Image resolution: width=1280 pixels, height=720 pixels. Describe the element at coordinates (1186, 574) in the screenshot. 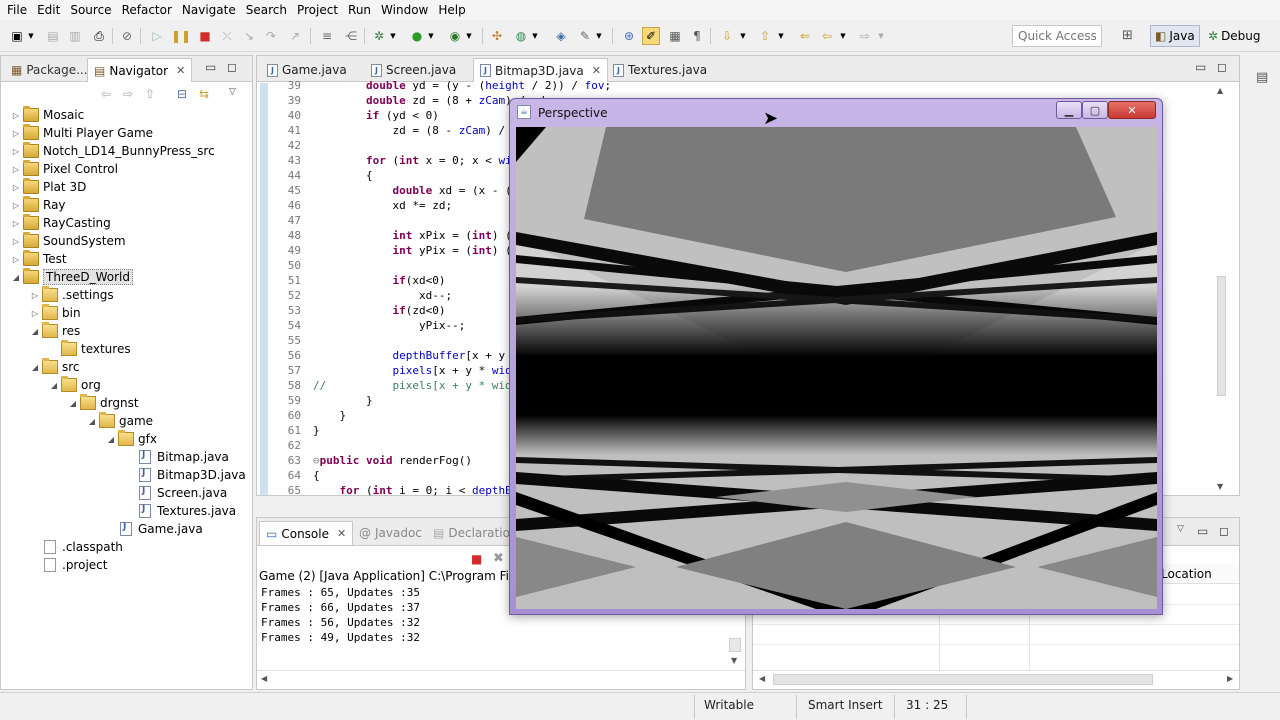

I see `column-location: Location` at that location.